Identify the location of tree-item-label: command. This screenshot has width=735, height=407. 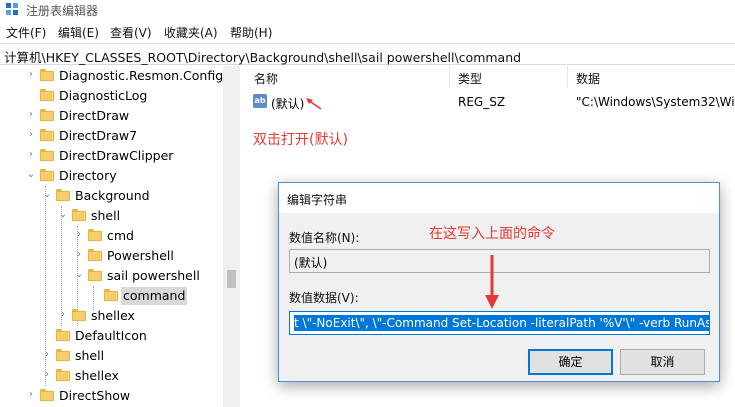
(154, 296).